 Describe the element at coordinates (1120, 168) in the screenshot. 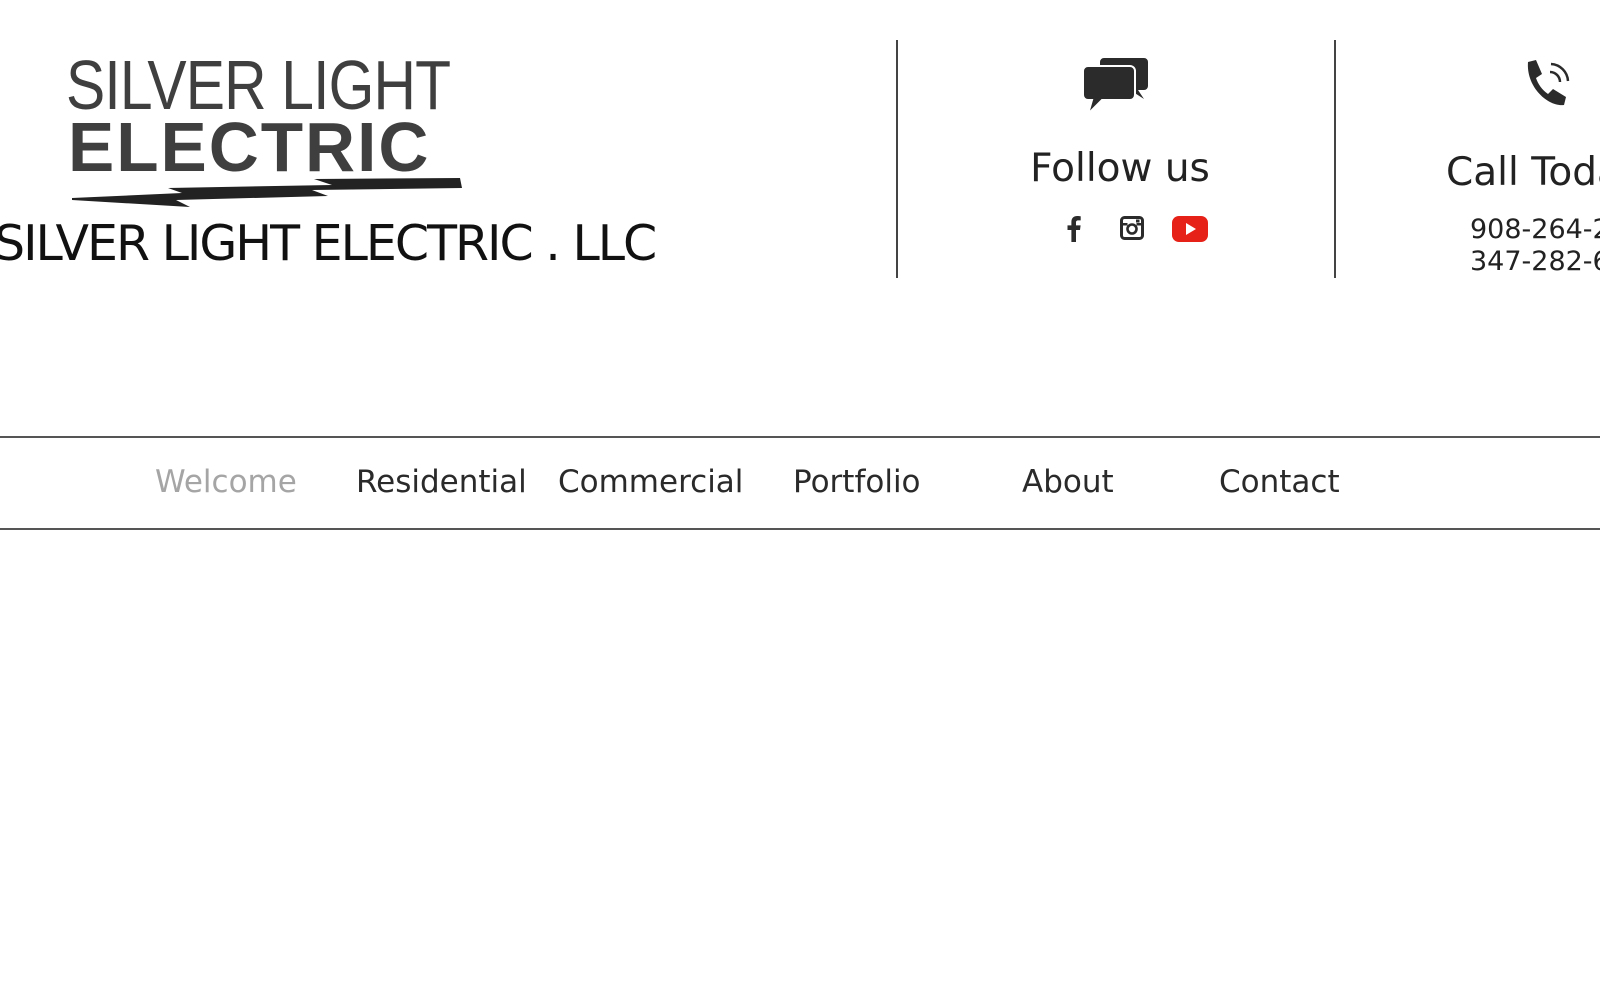

I see `follow-us-title: Follow us` at that location.